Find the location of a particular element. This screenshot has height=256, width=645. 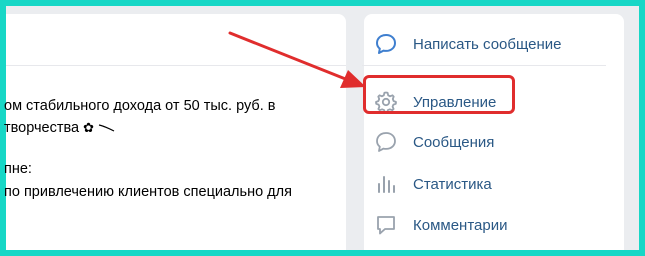

bar-chart-icon is located at coordinates (386, 184).